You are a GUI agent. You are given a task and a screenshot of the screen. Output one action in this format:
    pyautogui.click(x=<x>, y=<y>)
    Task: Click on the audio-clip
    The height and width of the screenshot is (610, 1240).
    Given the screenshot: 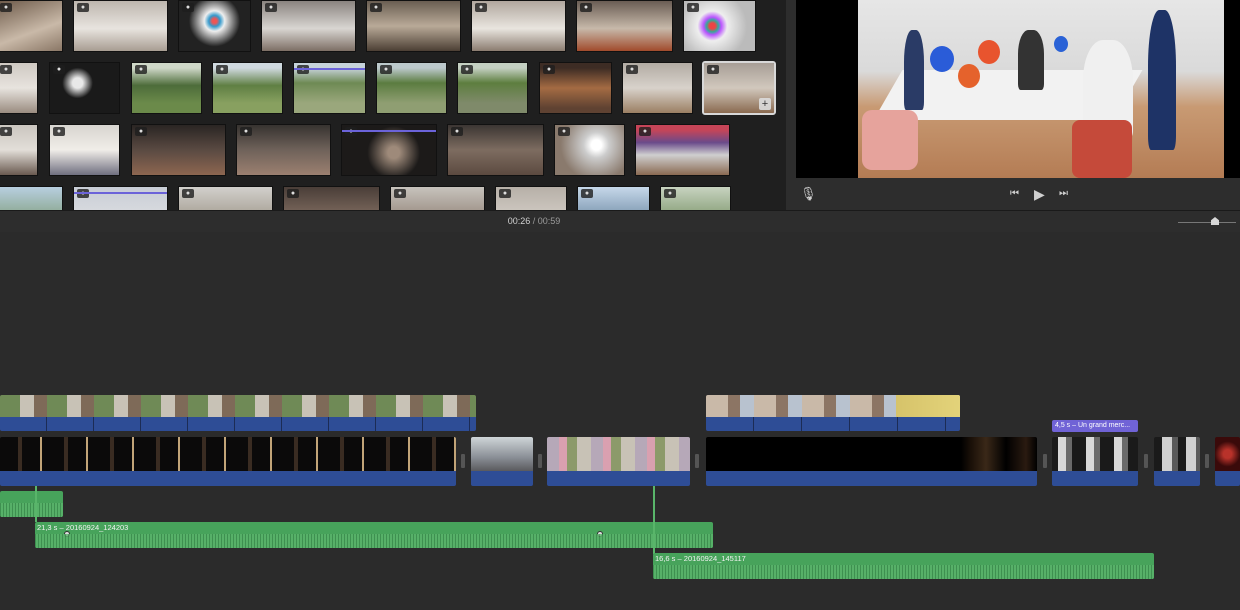 What is the action you would take?
    pyautogui.click(x=31, y=504)
    